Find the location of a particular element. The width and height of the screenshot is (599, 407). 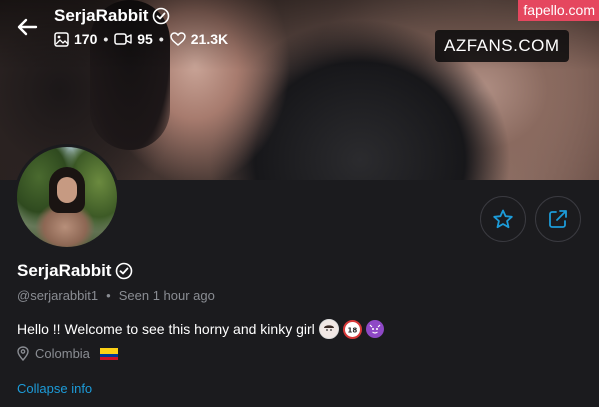

header-title: SerjaRabbit is located at coordinates (112, 16).